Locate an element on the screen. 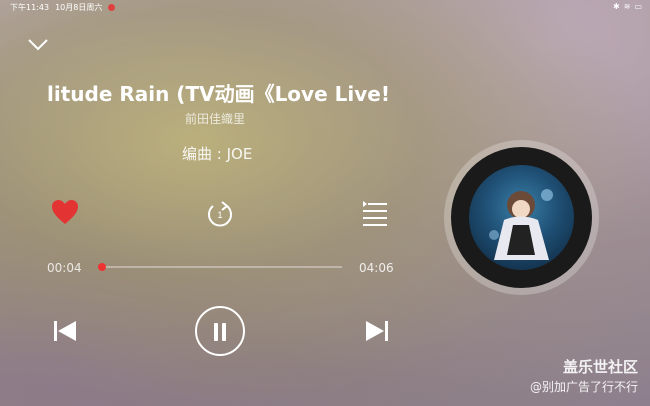 The image size is (650, 406). pause-bar-left is located at coordinates (216, 332).